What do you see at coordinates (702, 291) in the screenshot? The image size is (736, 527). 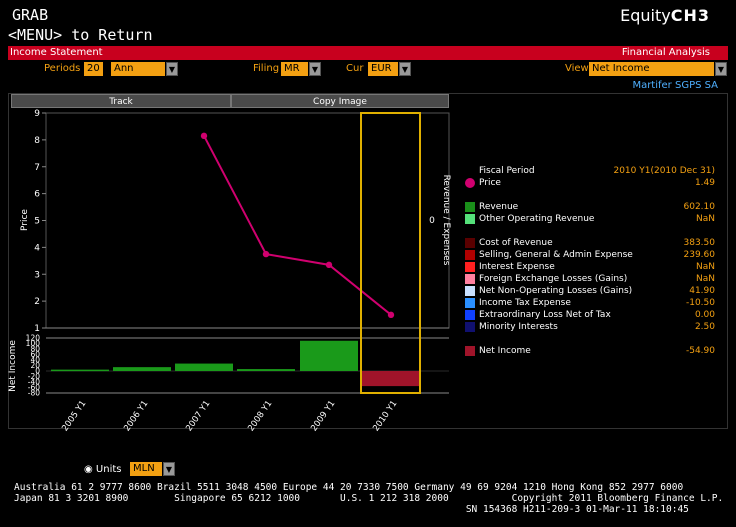 I see `legend-item-value: 41.90` at bounding box center [702, 291].